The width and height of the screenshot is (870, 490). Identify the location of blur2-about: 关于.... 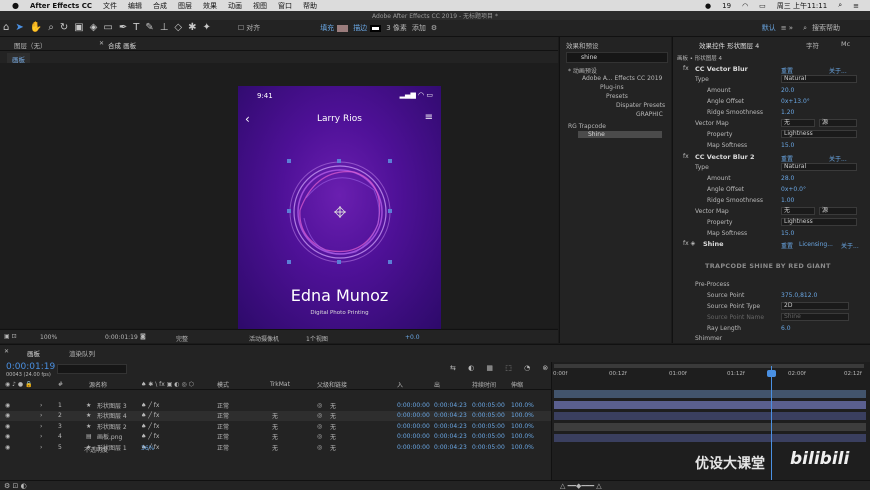
(838, 158).